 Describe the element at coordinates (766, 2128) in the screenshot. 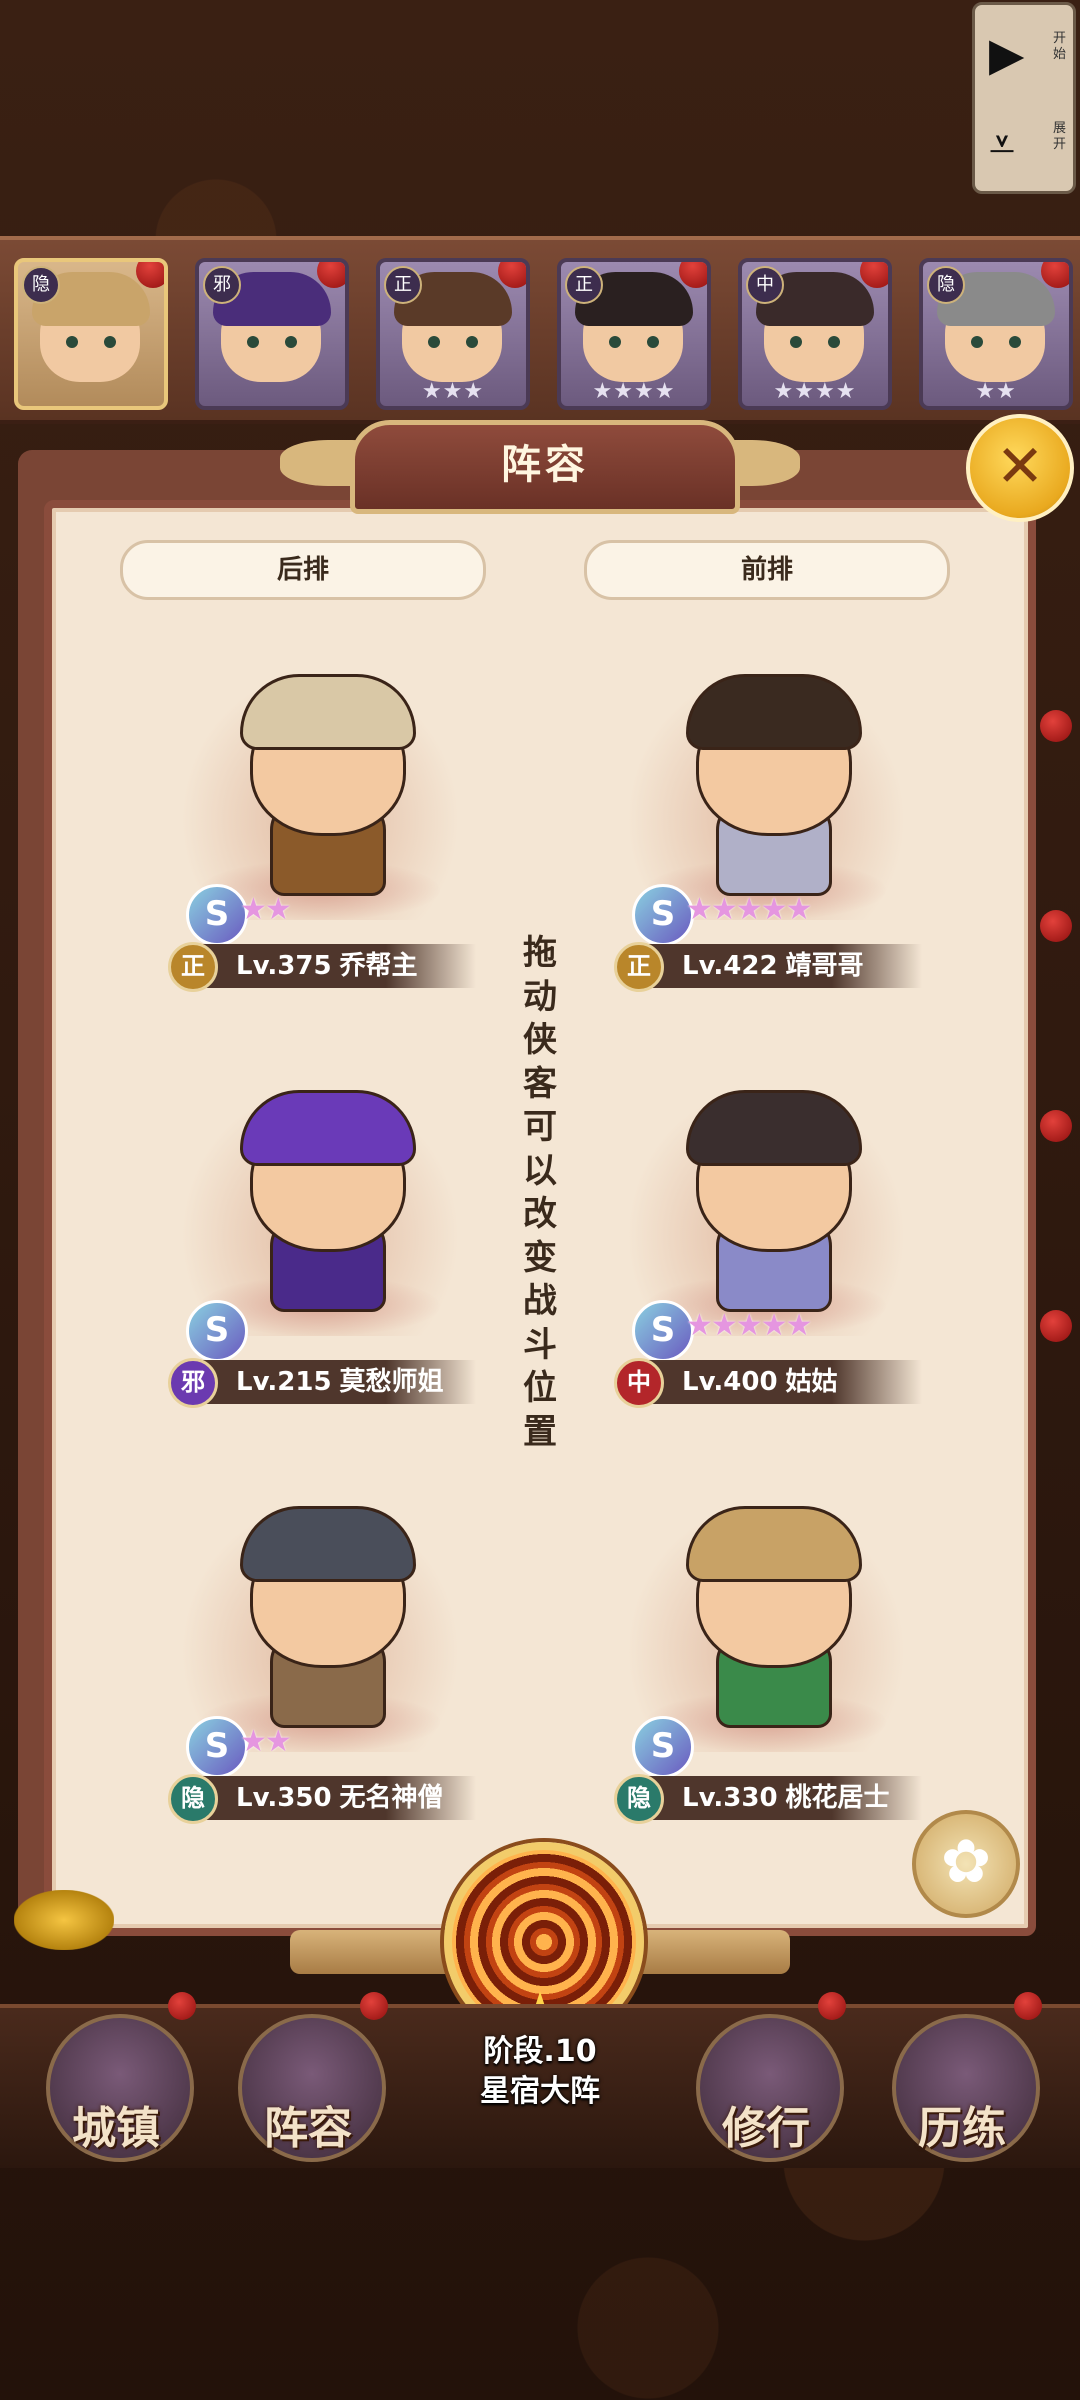

I see `nav-label: 修行` at that location.